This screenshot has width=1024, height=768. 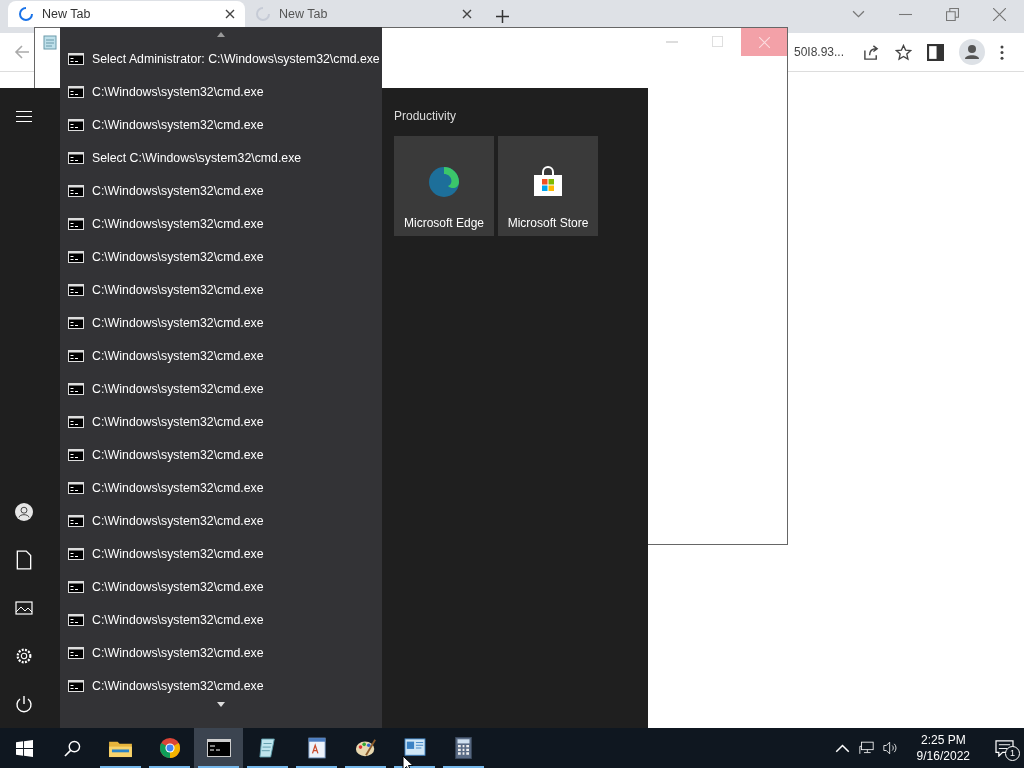 What do you see at coordinates (935, 52) in the screenshot?
I see `side-panel-icon` at bounding box center [935, 52].